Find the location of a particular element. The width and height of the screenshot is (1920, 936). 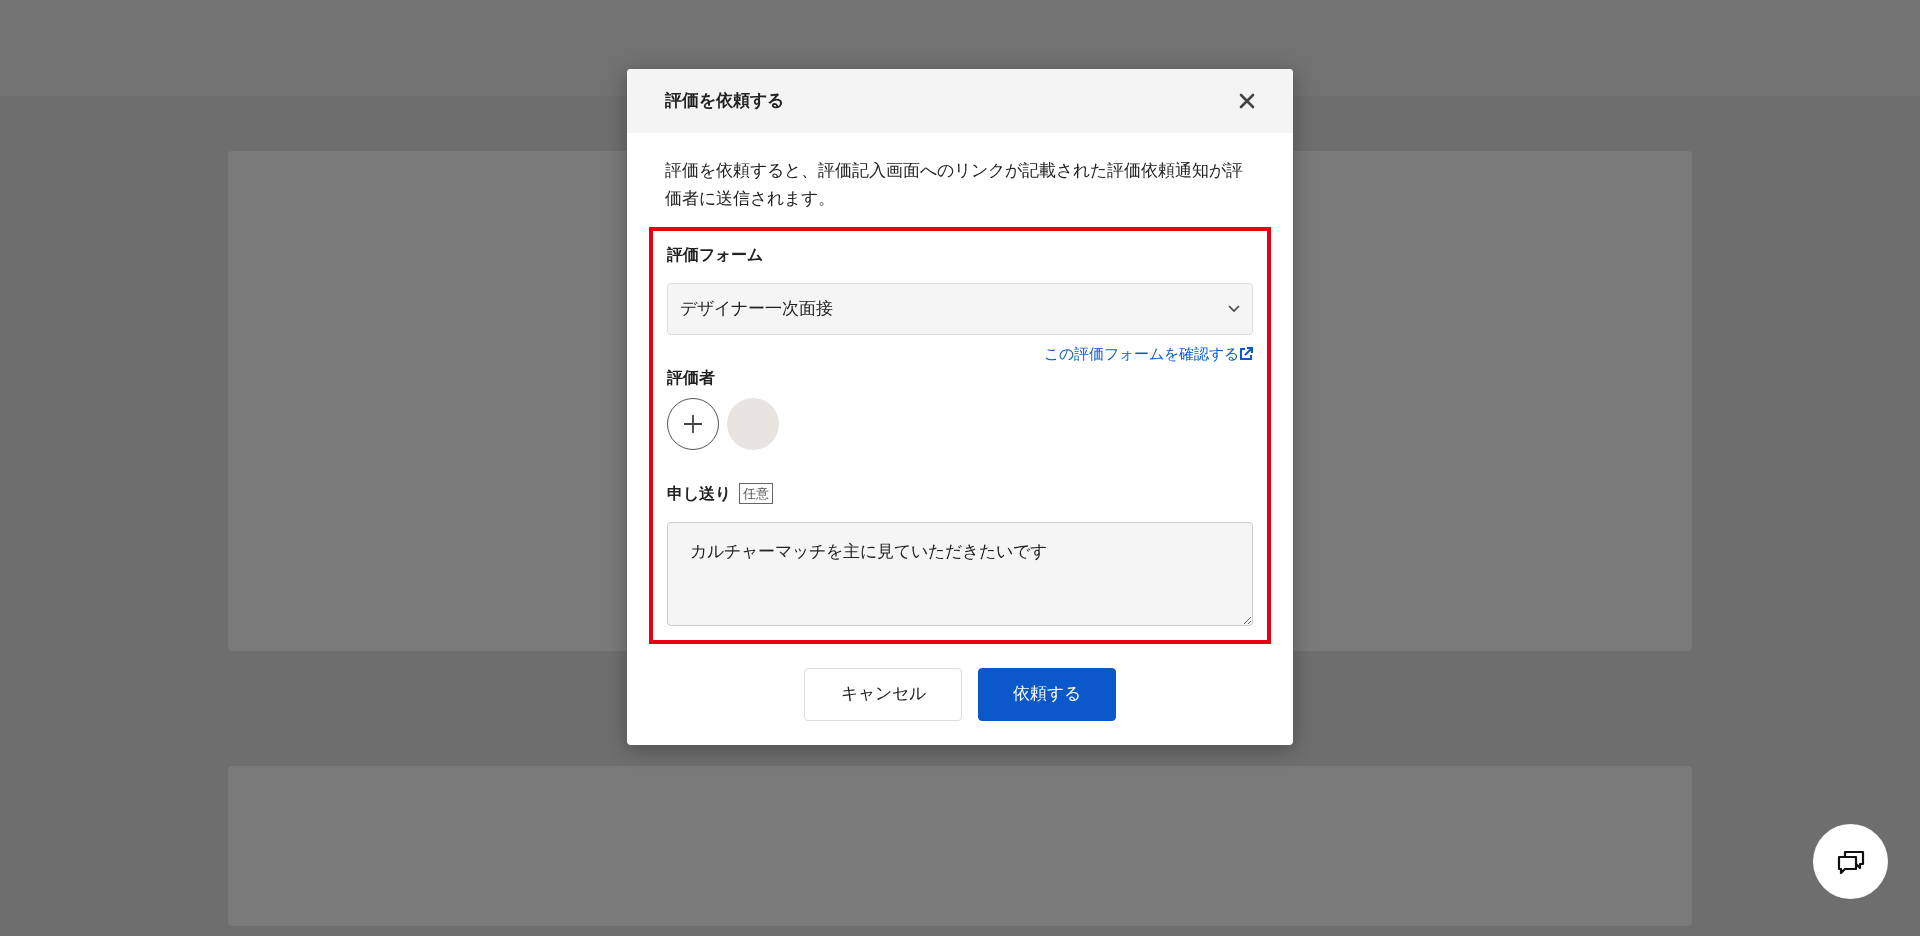

close-icon is located at coordinates (1247, 101).